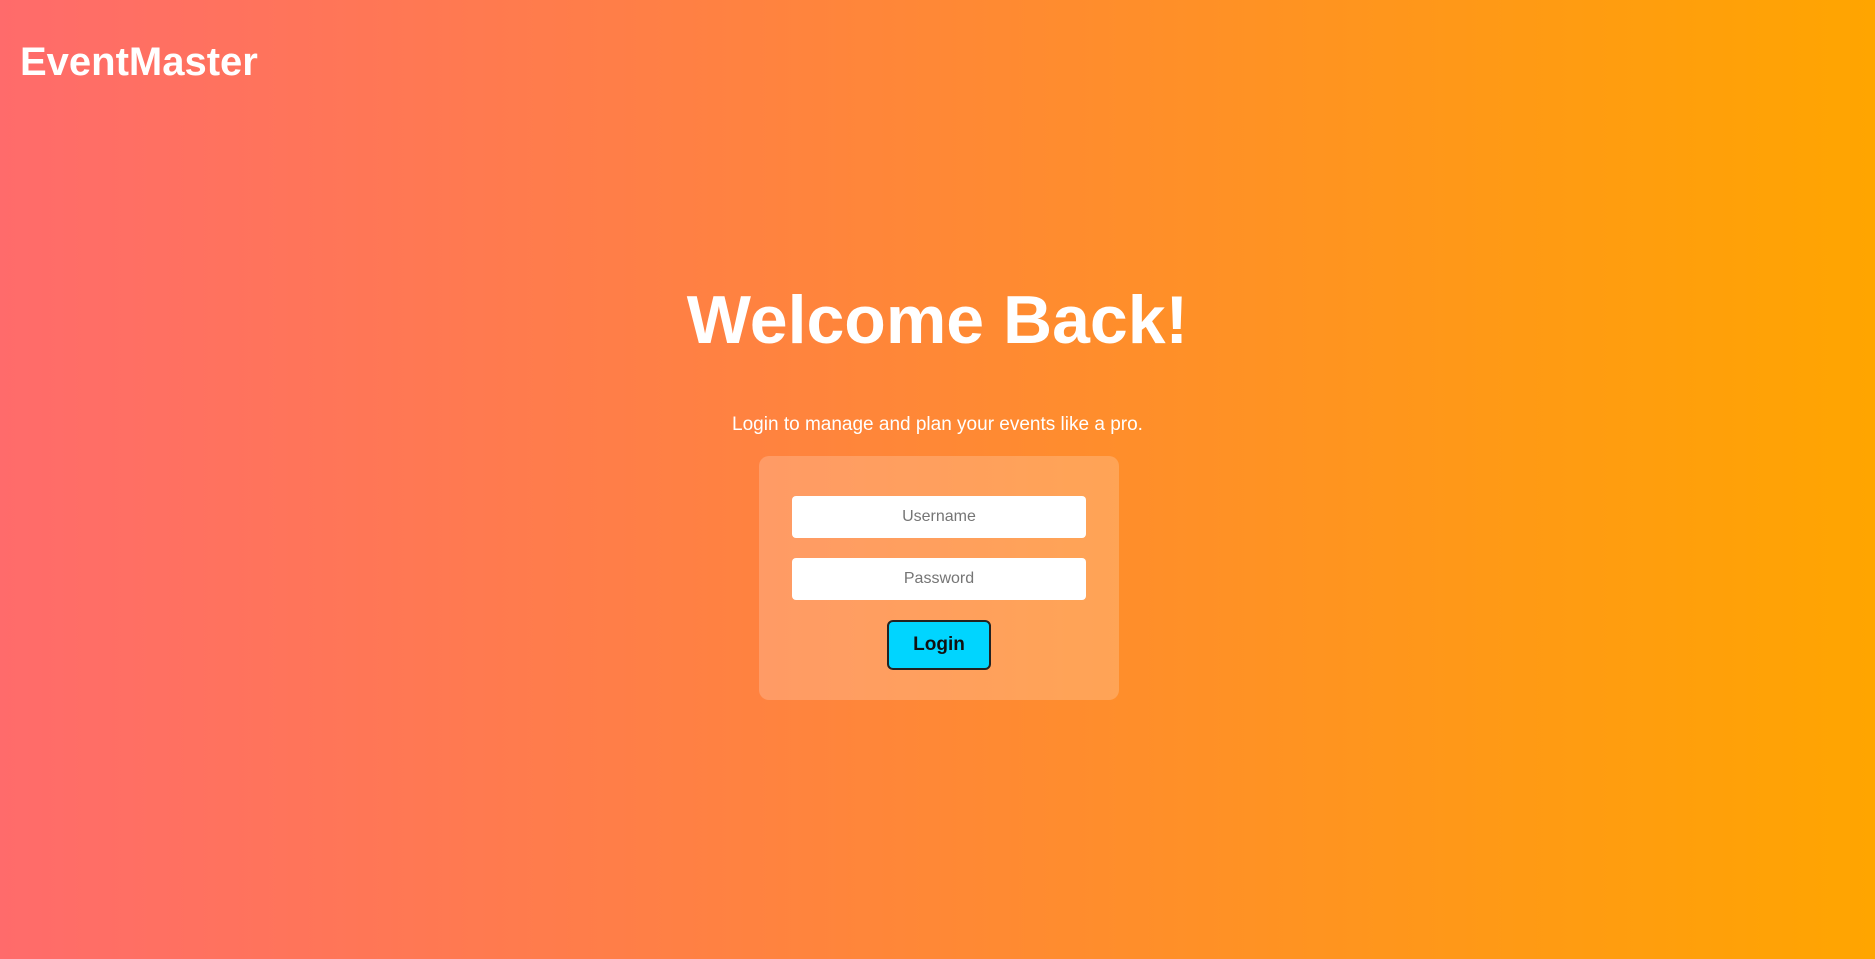 Image resolution: width=1875 pixels, height=959 pixels. I want to click on login-form: Login, so click(939, 578).